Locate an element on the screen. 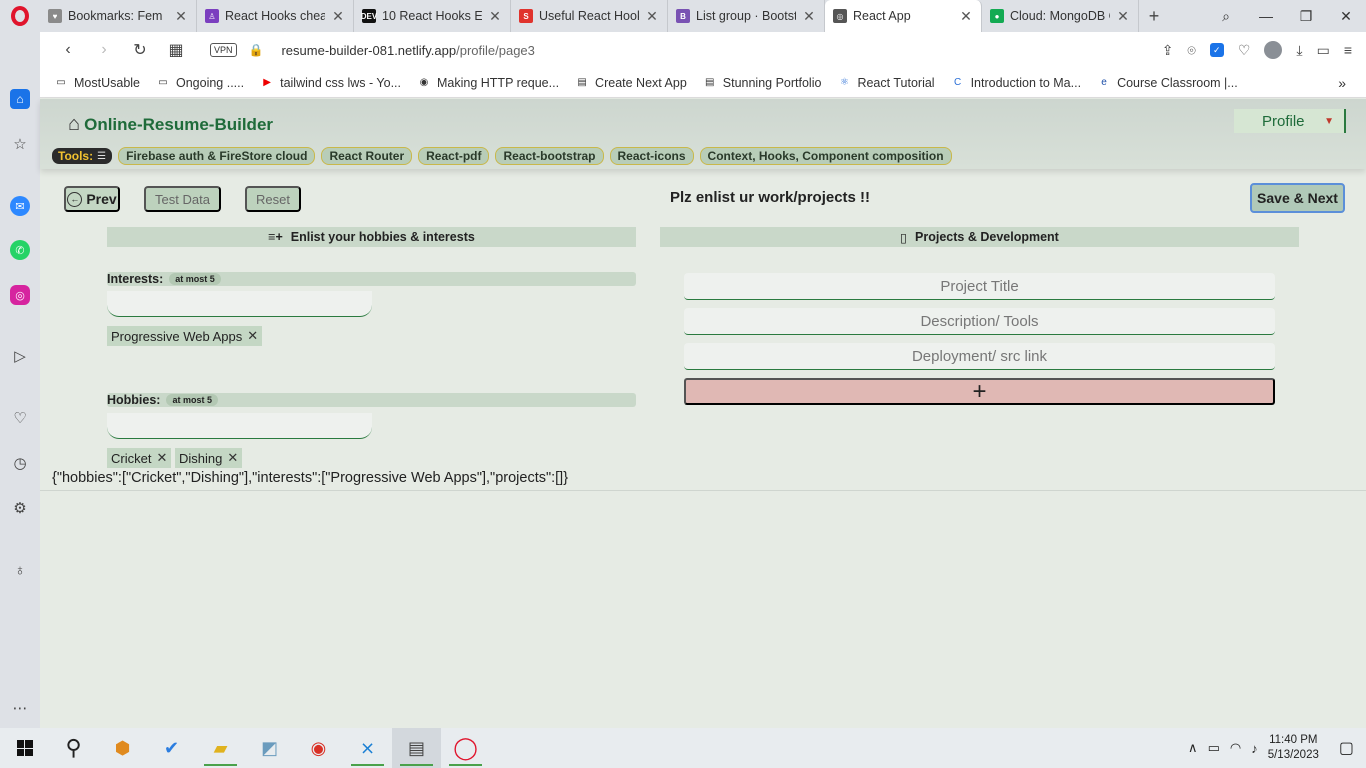 The height and width of the screenshot is (768, 1366). restore-window-button: ❐ is located at coordinates (1306, 16).